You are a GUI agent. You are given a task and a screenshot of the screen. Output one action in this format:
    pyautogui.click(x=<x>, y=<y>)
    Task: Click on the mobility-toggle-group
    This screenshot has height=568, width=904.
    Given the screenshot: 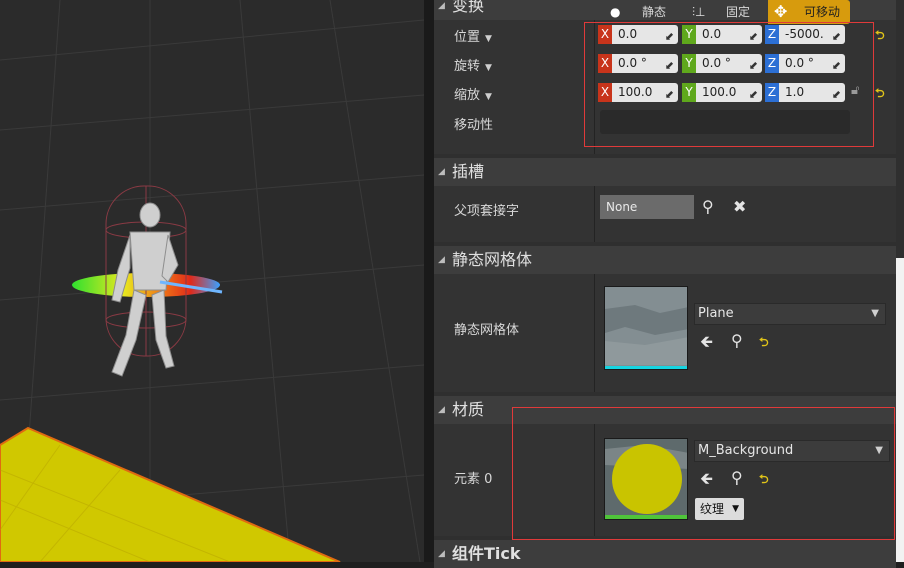 What is the action you would take?
    pyautogui.click(x=725, y=122)
    